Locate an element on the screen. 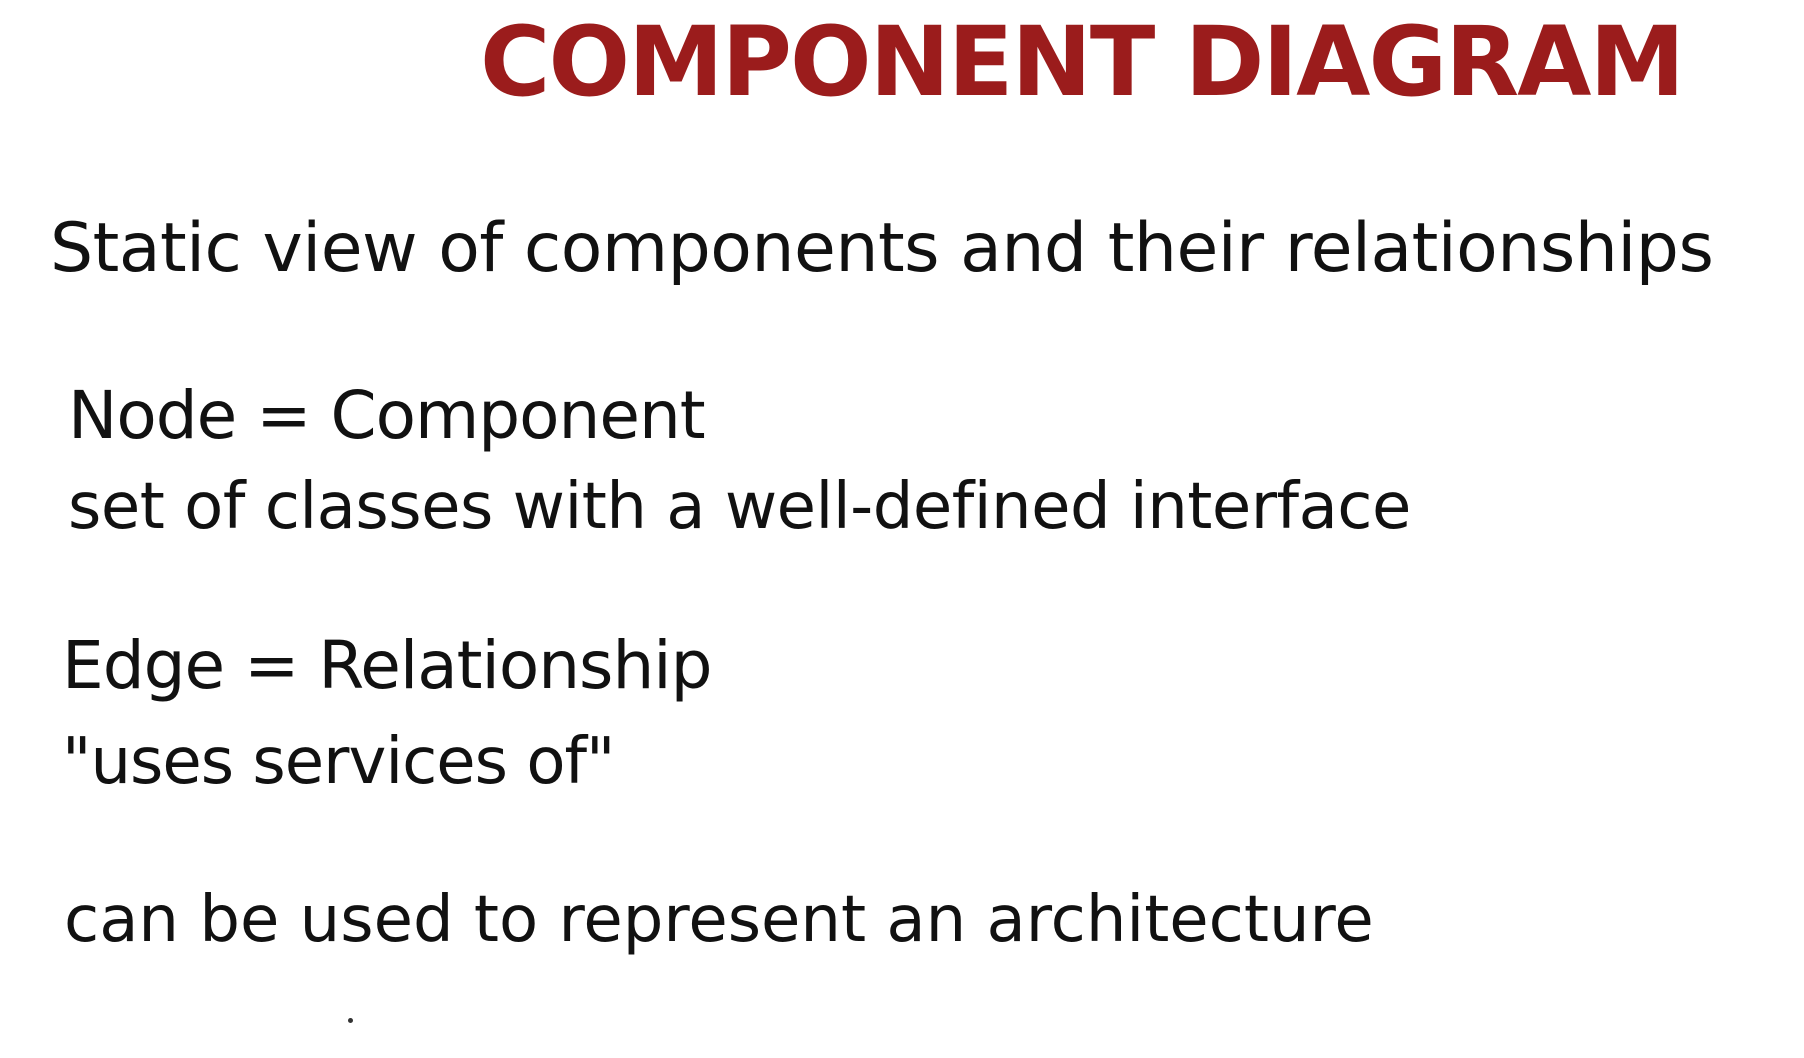 This screenshot has height=1058, width=1804. edge-description: "uses services of" is located at coordinates (338, 762).